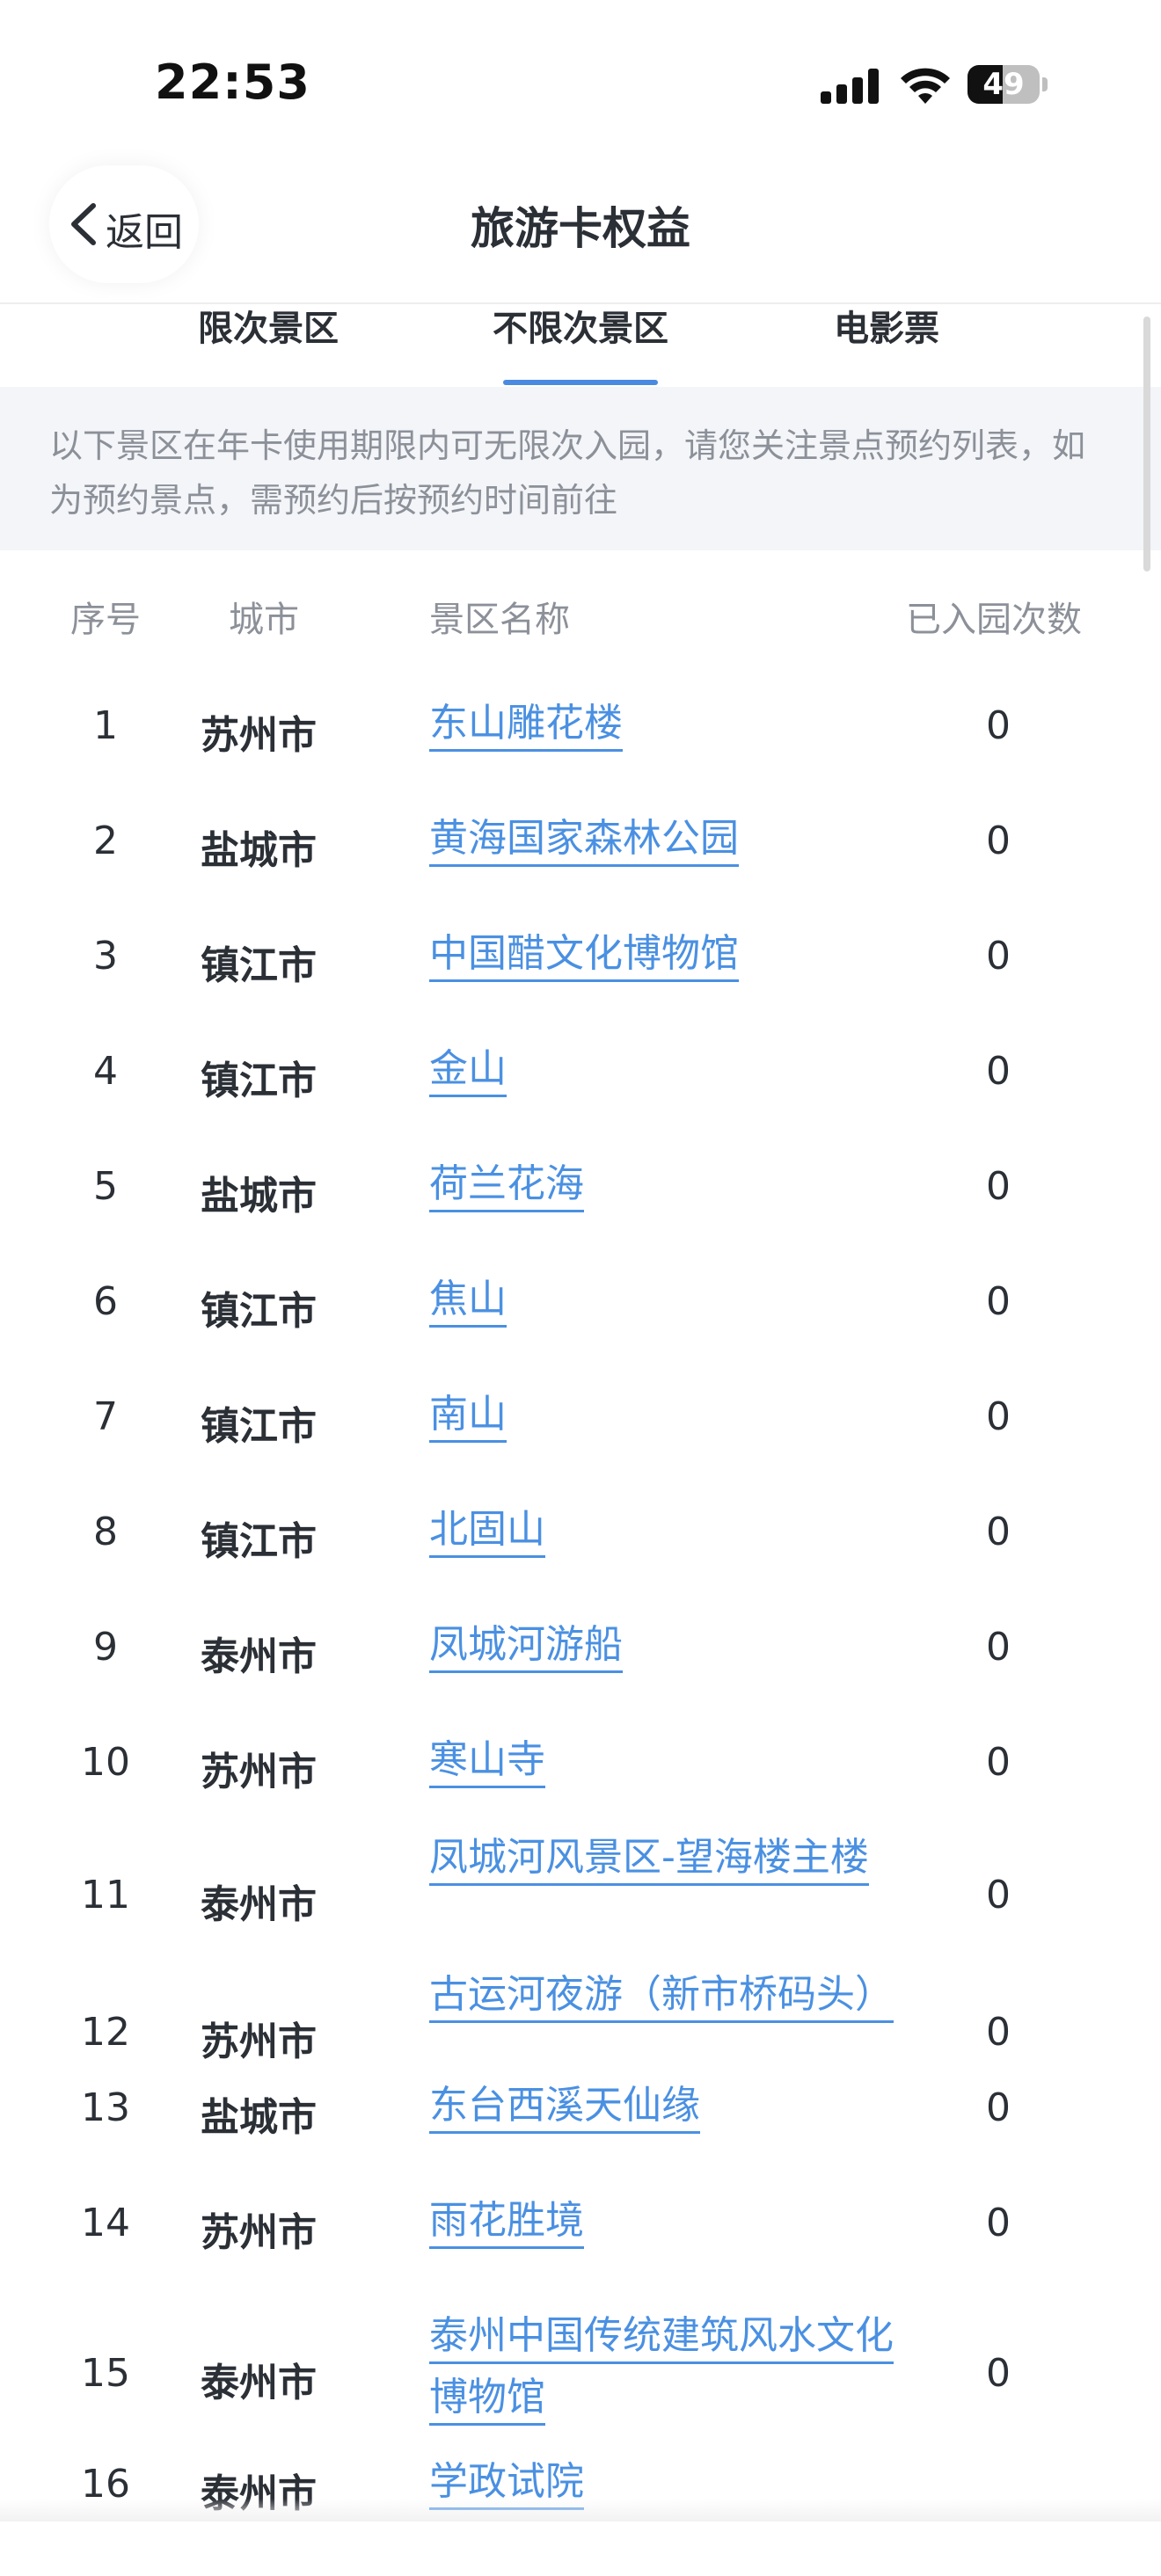 Image resolution: width=1161 pixels, height=2576 pixels. Describe the element at coordinates (105, 2032) in the screenshot. I see `row-index: 12` at that location.